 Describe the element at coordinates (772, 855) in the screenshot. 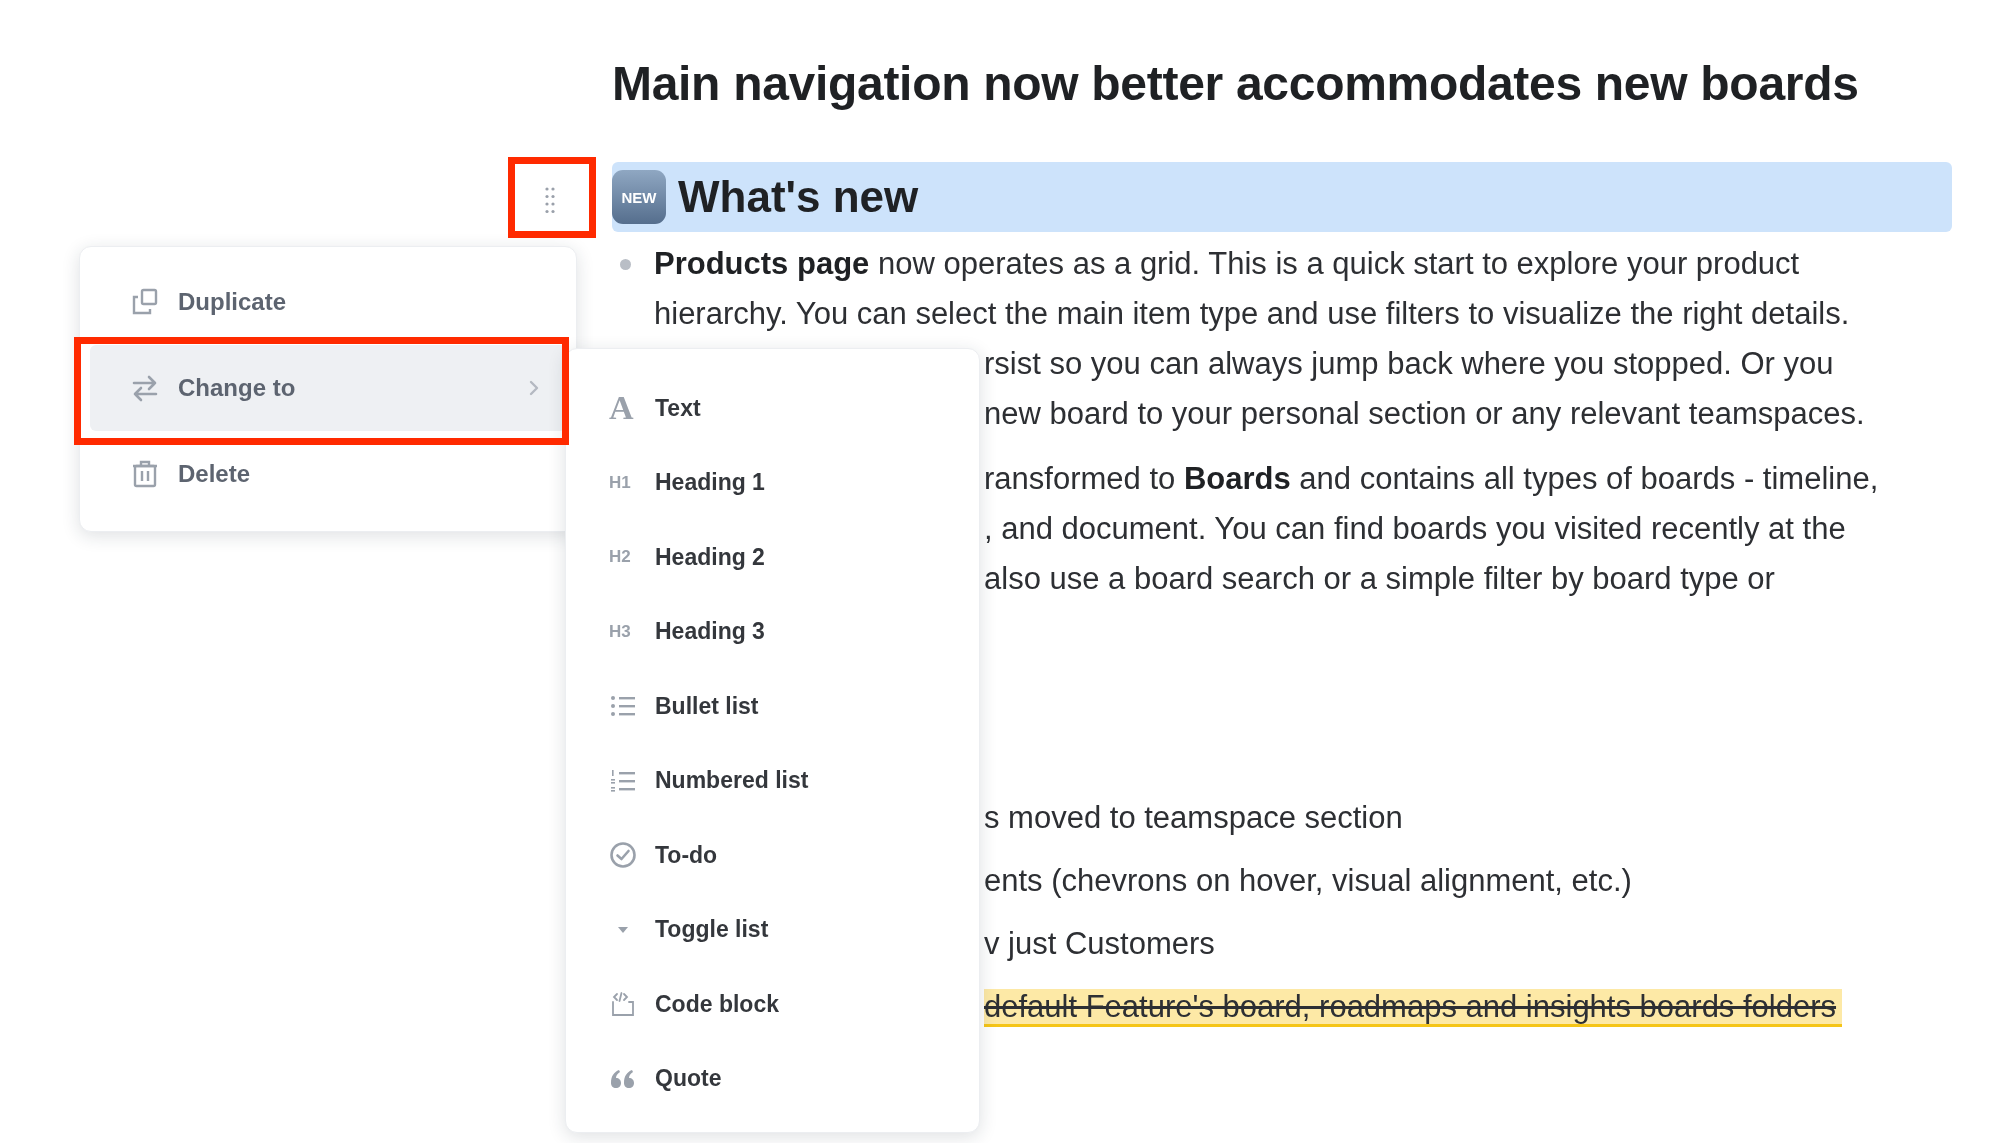

I see `menu-item: To-do` at that location.